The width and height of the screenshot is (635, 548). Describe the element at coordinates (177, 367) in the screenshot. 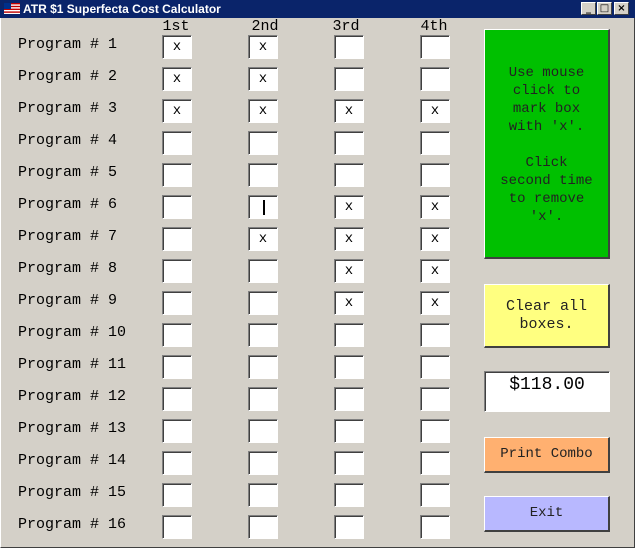

I see `program-11-1st-checkbox` at that location.